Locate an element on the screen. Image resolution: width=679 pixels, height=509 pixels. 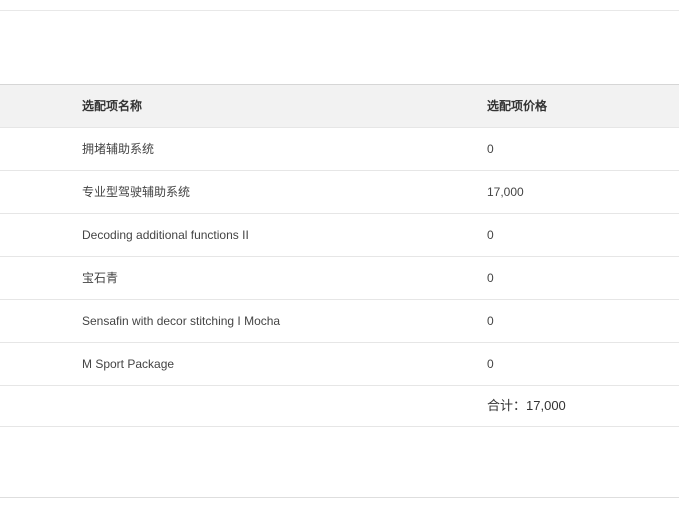
option-name: M Sport Package is located at coordinates (128, 364).